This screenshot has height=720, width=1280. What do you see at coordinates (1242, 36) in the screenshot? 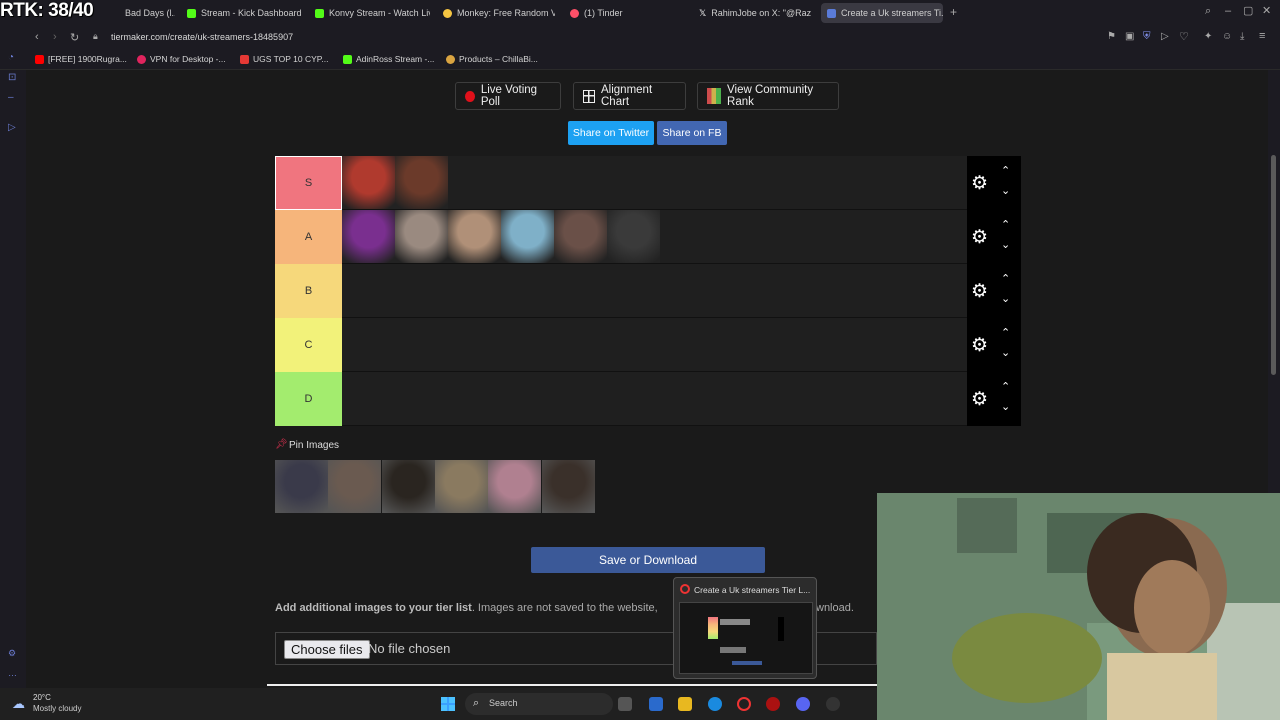
I see `download-icon: ⤓` at bounding box center [1242, 36].